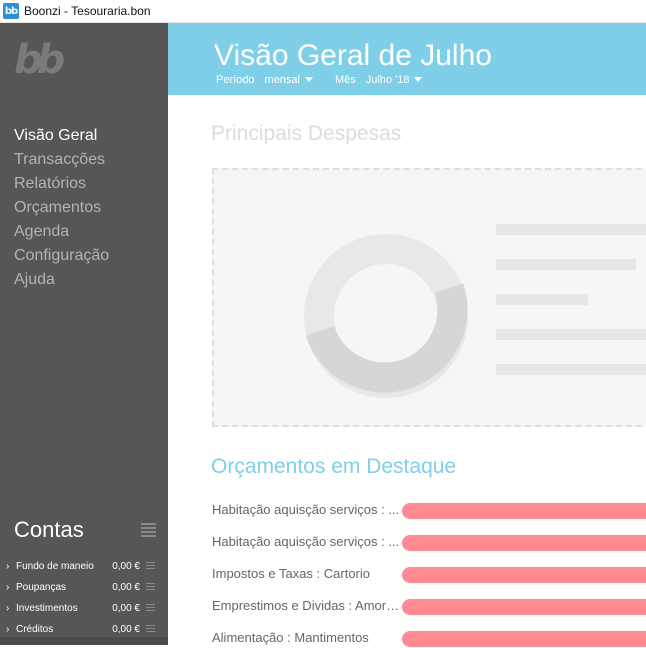 The image size is (646, 648). I want to click on period-dropdown: mensal, so click(289, 80).